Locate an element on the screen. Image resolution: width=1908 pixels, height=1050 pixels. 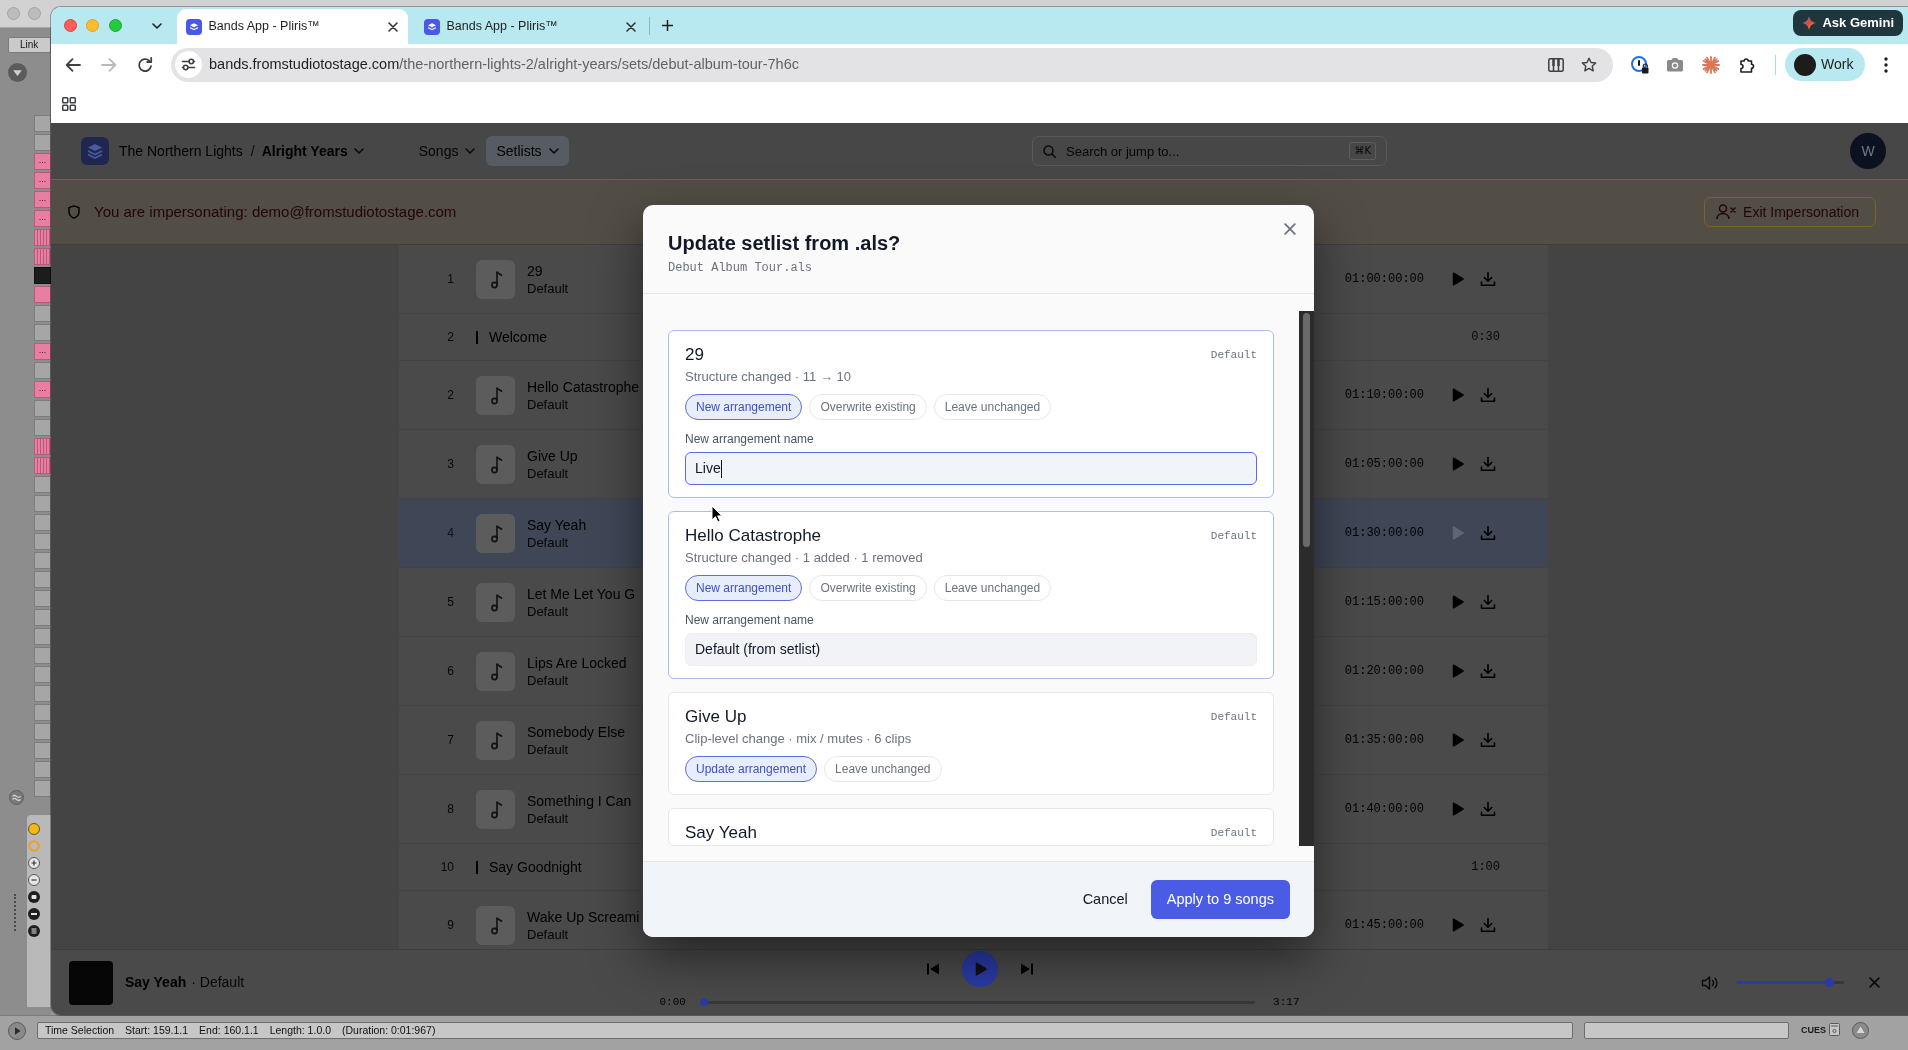
section-title: Say Goodnight is located at coordinates (535, 867).